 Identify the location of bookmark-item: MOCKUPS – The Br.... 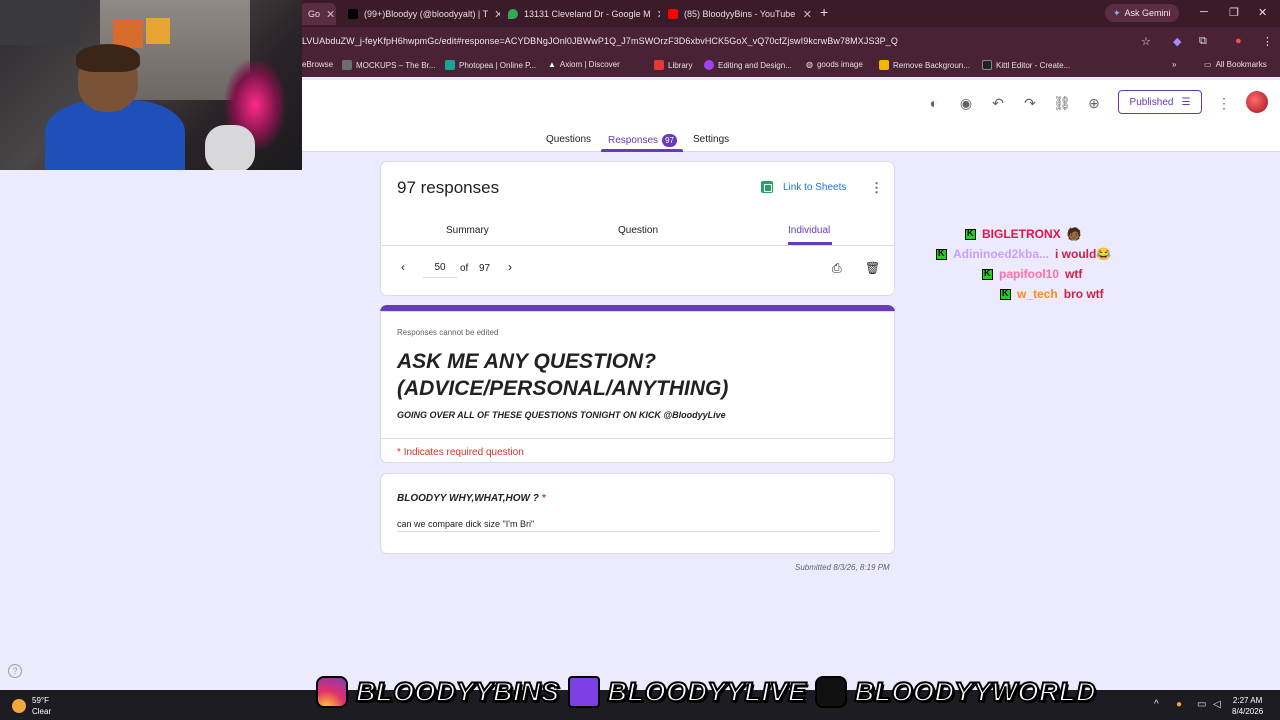
(388, 65).